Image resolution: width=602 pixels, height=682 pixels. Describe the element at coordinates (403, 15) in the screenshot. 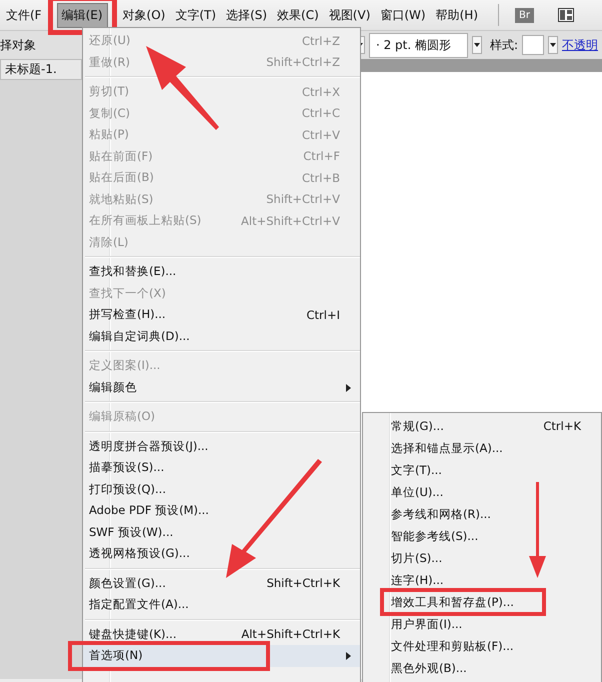

I see `menu-bar-item: 窗口(W)` at that location.